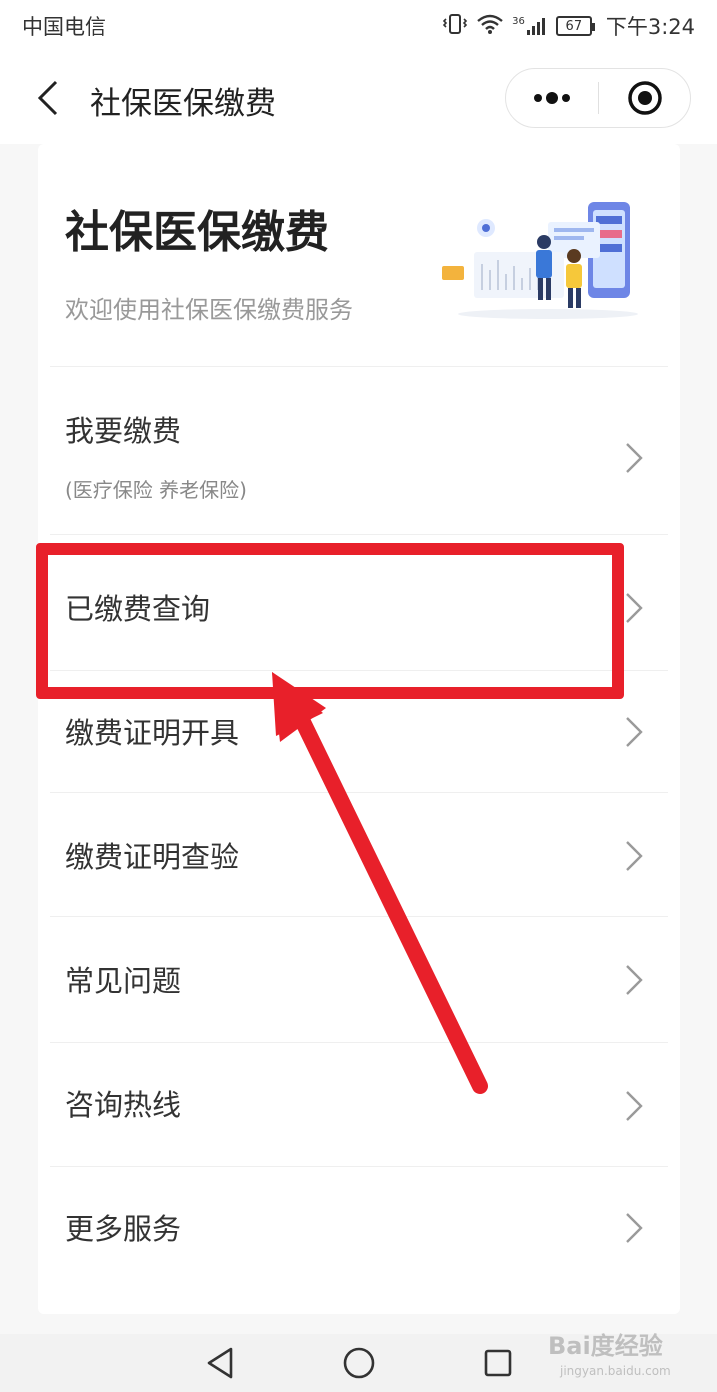 The image size is (717, 1392). I want to click on menu-item-label: 缴费证明开具, so click(152, 733).